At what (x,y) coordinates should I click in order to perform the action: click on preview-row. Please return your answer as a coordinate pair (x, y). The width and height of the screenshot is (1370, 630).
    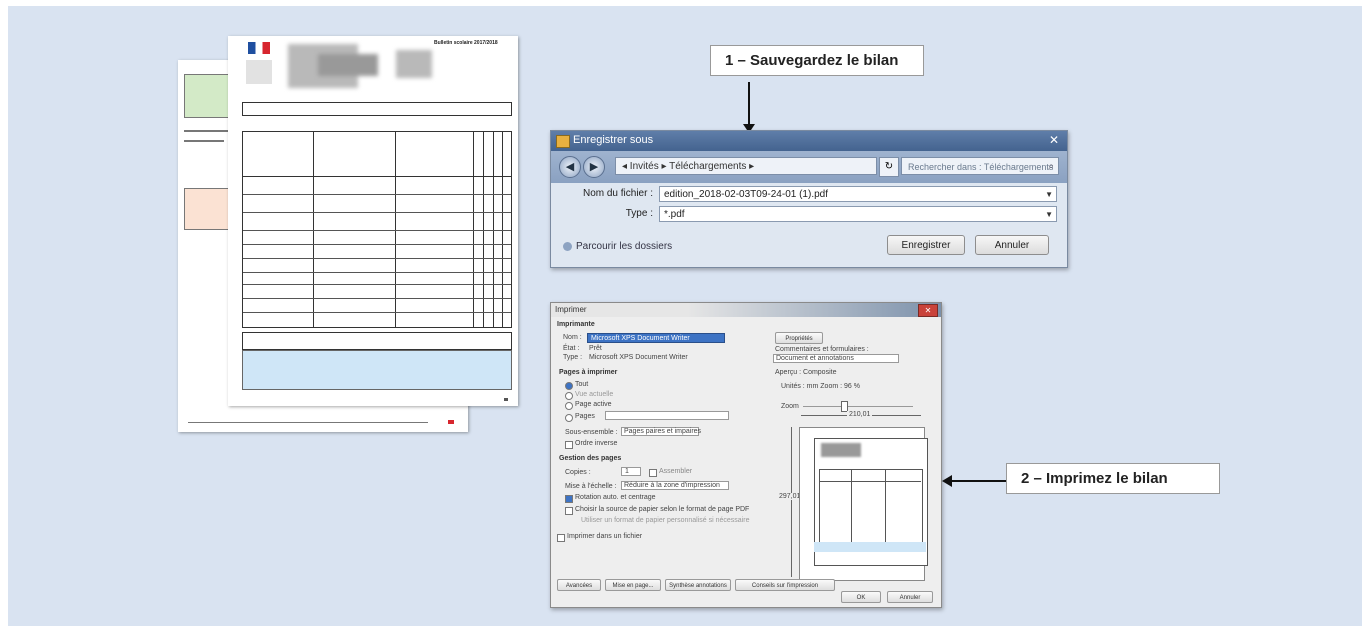
    Looking at the image, I should click on (870, 481).